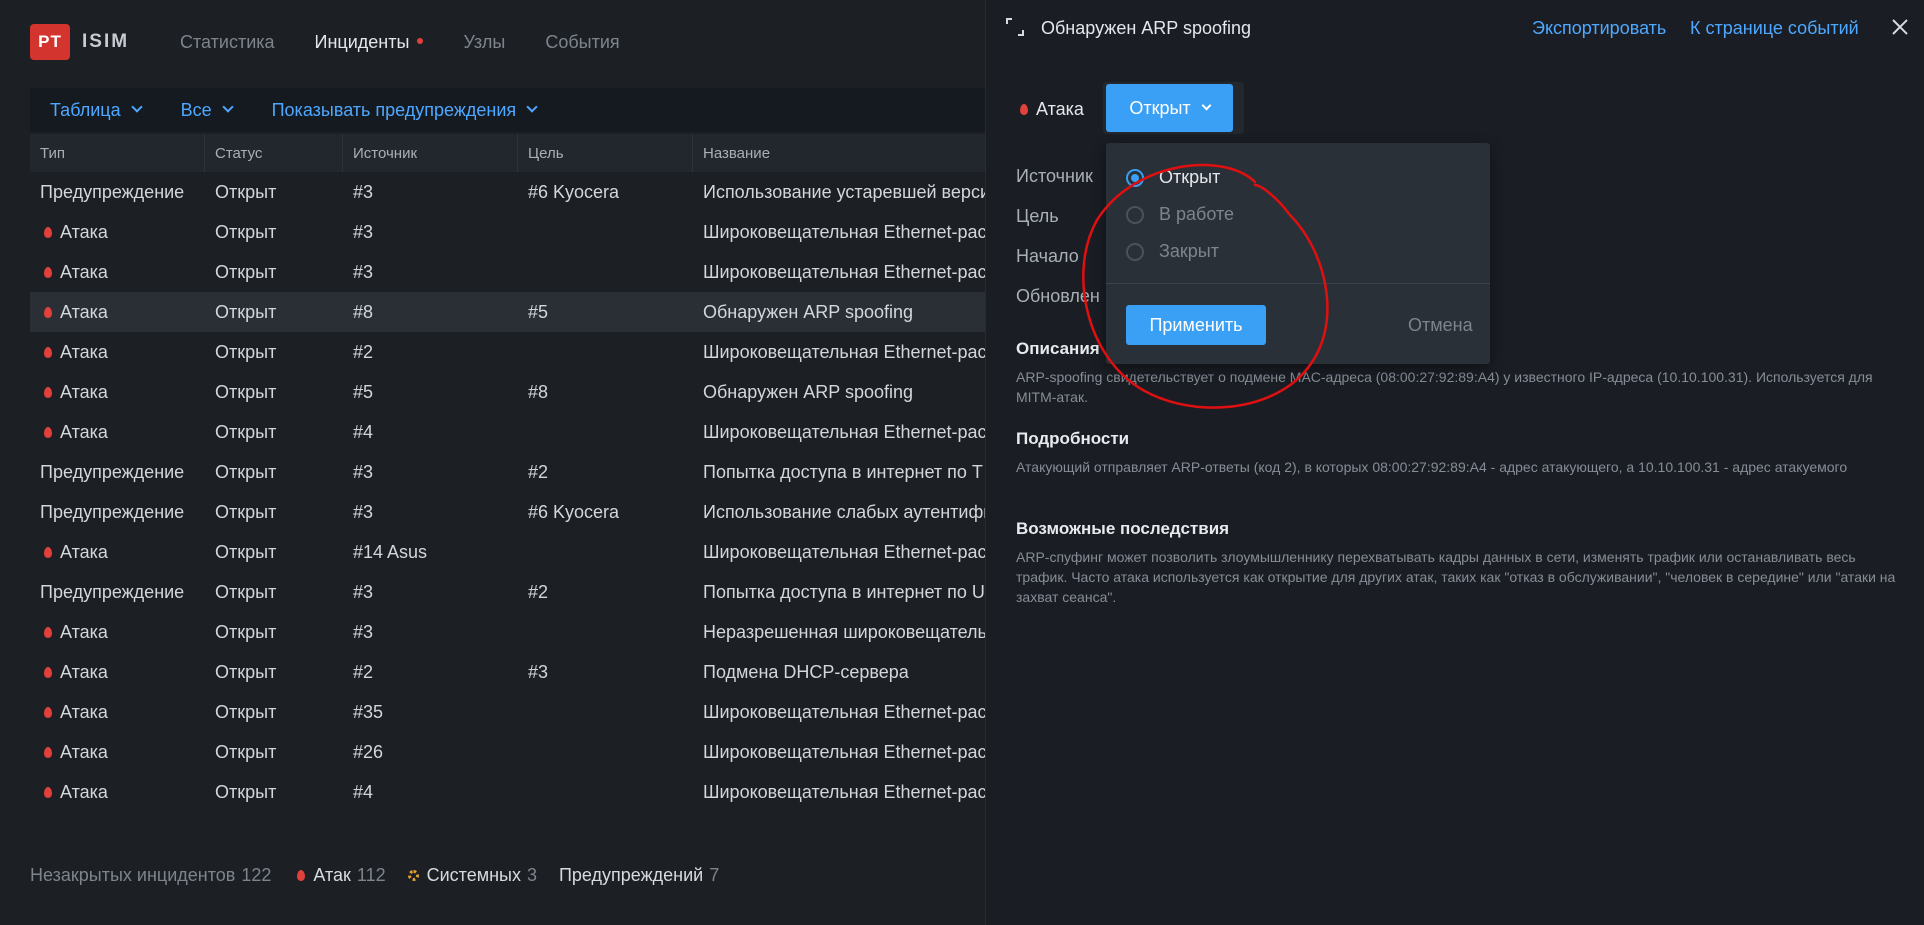 This screenshot has width=1924, height=925. I want to click on export-link: Экспортировать, so click(1599, 28).